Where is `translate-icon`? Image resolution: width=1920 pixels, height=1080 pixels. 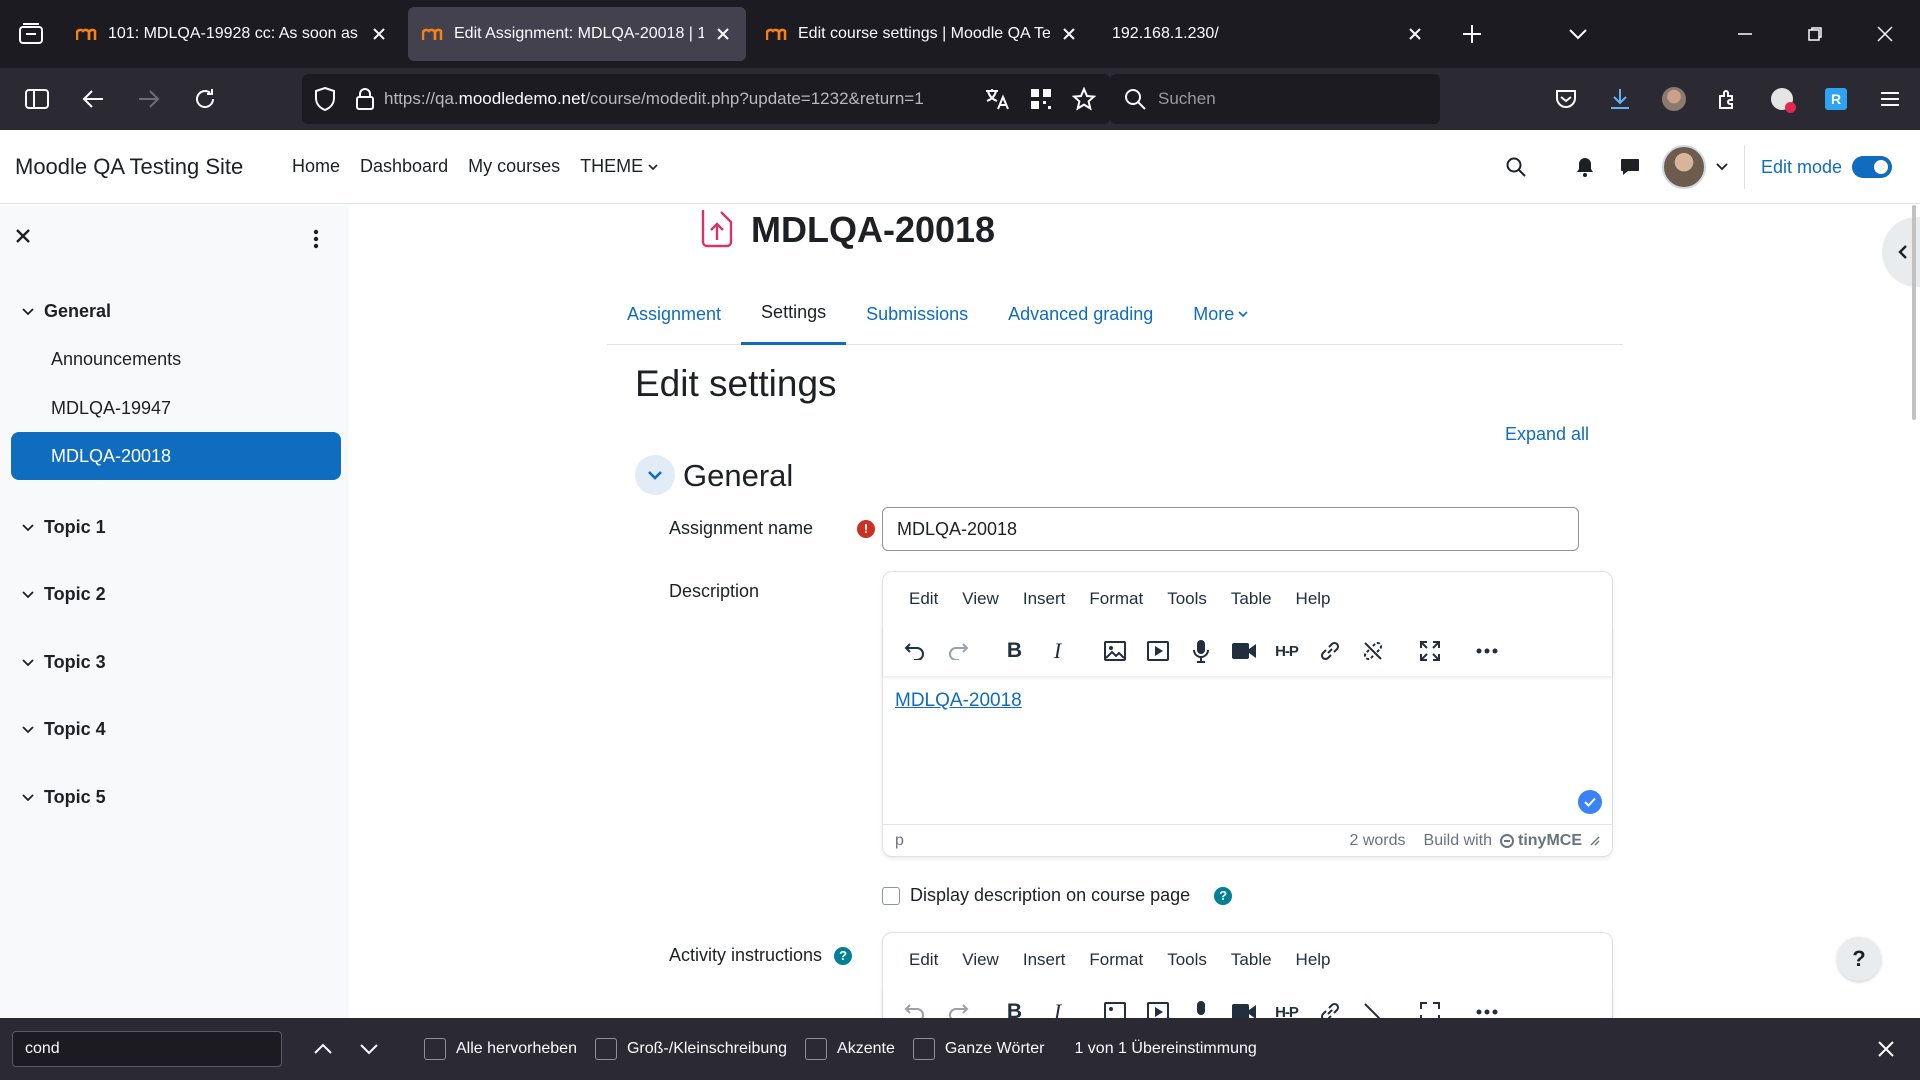 translate-icon is located at coordinates (997, 99).